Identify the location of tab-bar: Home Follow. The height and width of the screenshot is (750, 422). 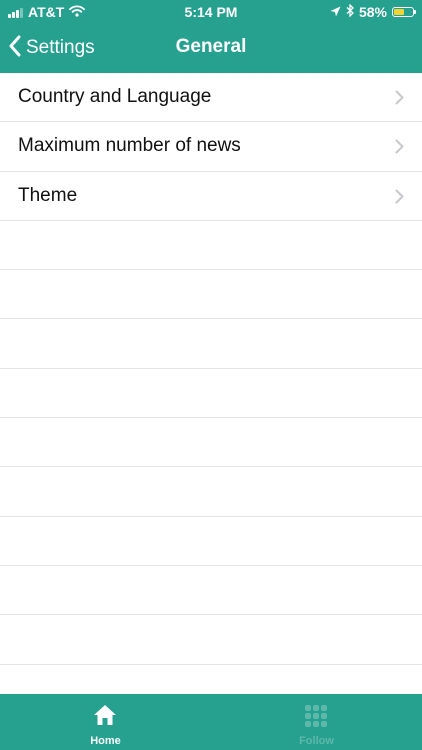
(211, 722).